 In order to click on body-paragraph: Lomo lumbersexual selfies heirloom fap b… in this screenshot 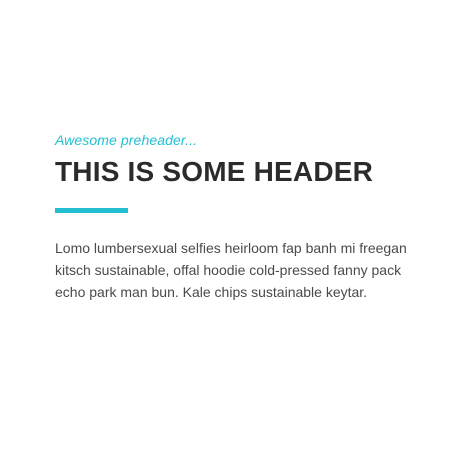, I will do `click(231, 270)`.